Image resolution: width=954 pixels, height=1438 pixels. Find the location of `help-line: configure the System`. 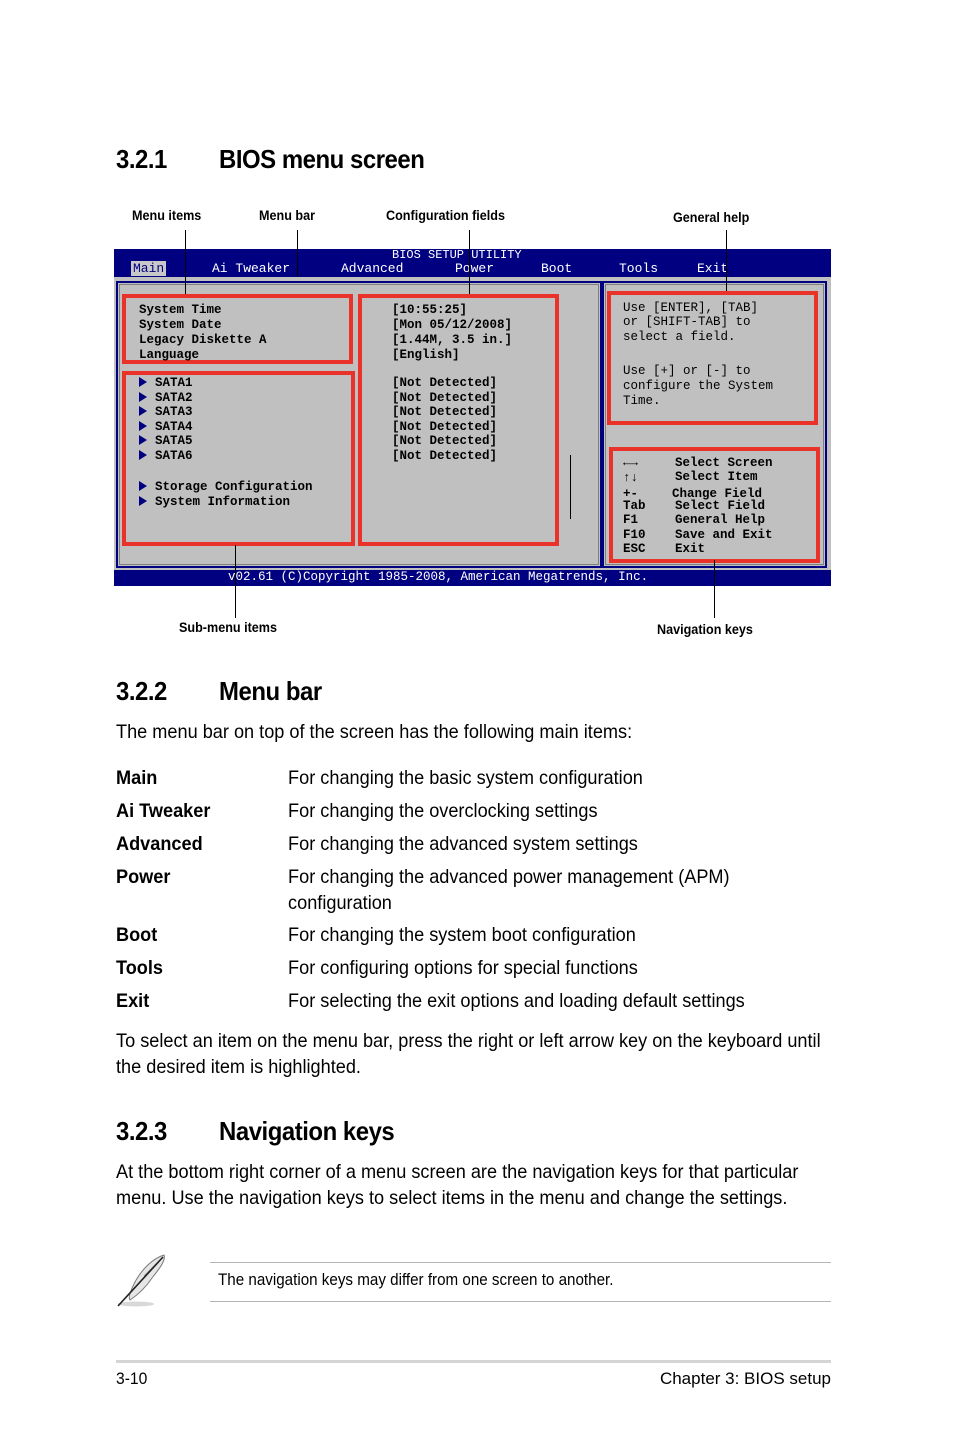

help-line: configure the System is located at coordinates (698, 386).